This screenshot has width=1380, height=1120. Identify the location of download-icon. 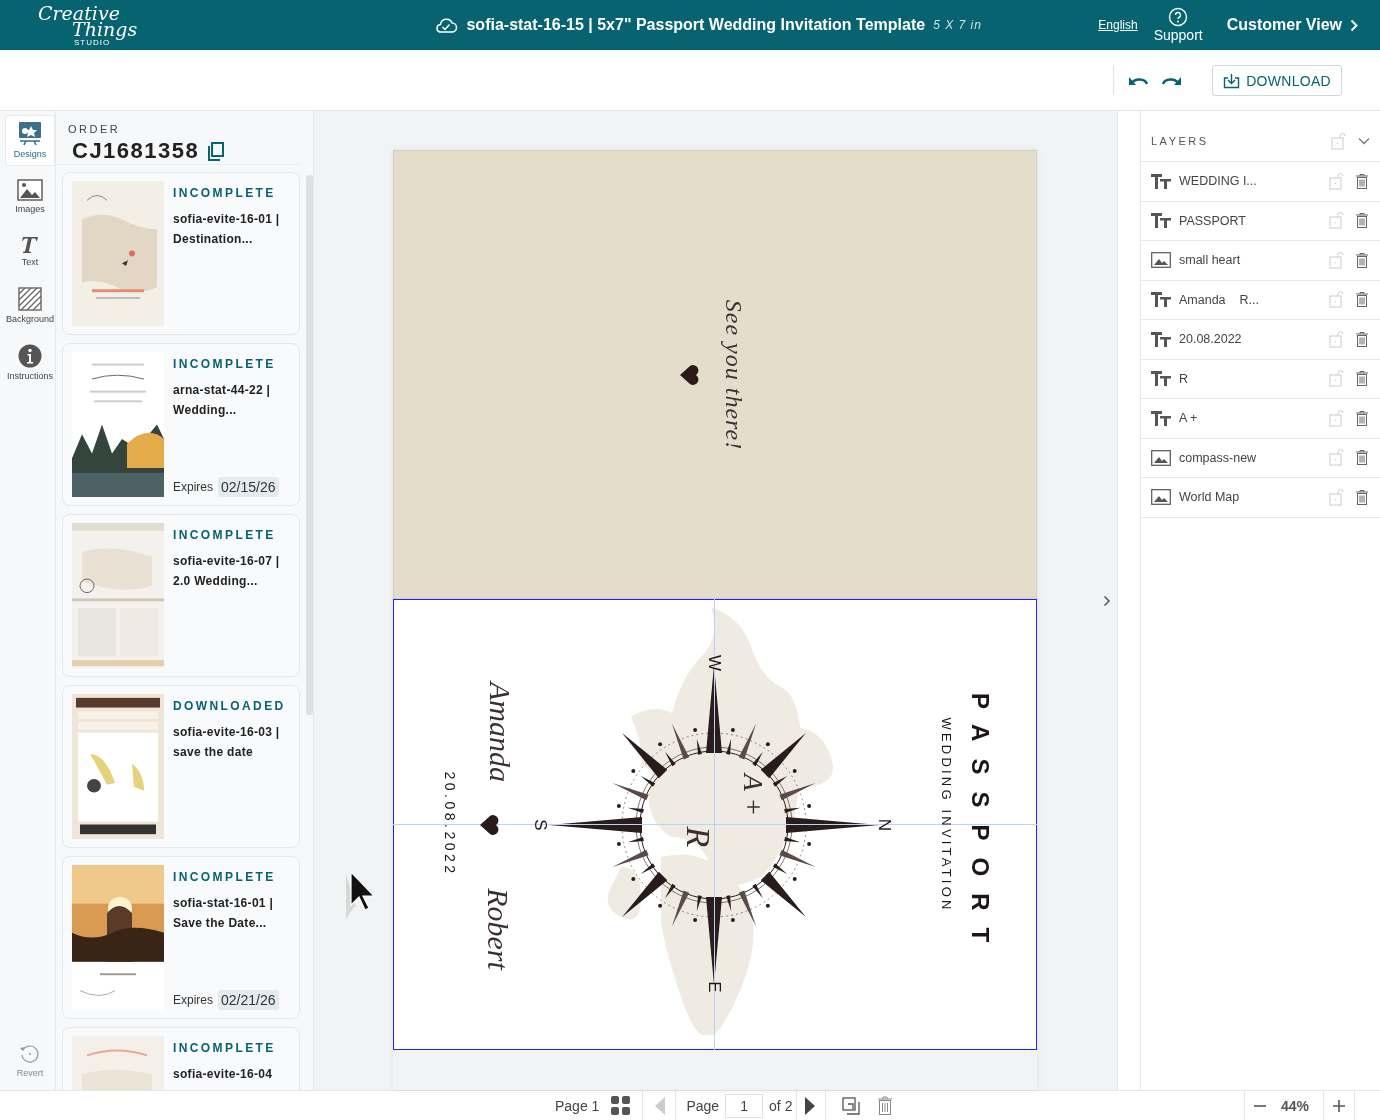
(1232, 80).